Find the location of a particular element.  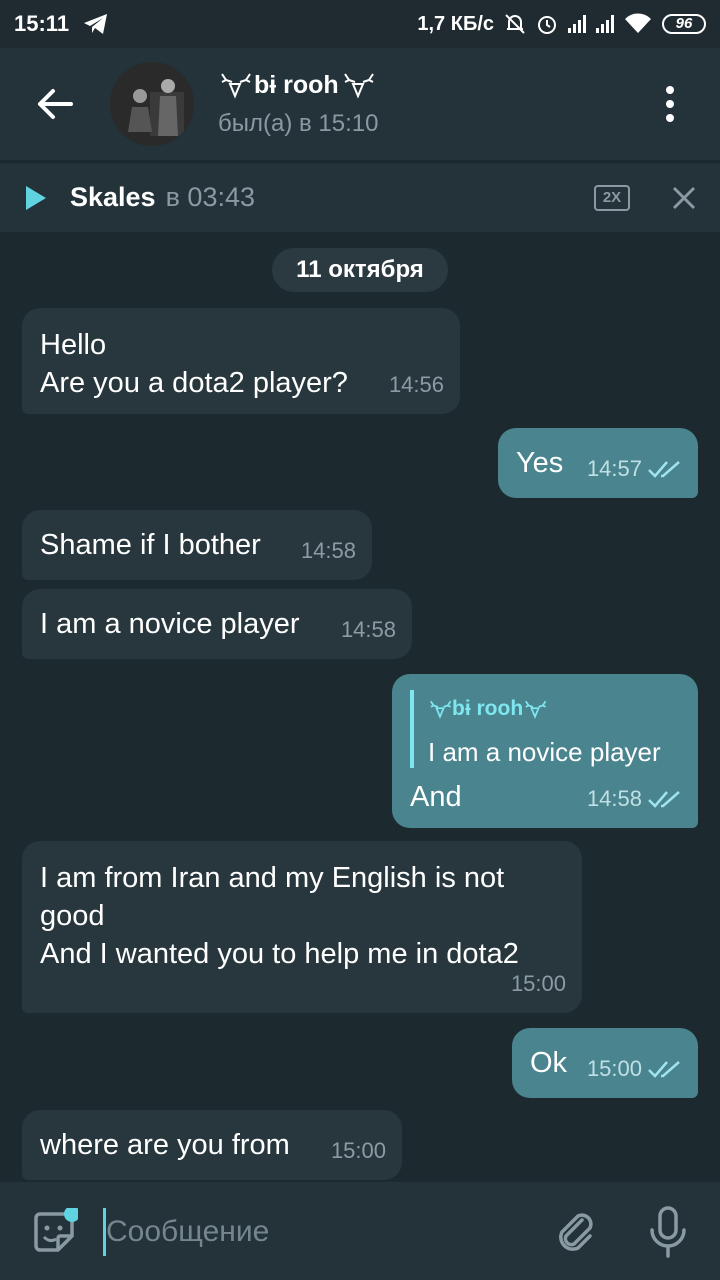

message-outgoing: Yes 14:57 is located at coordinates (598, 463).